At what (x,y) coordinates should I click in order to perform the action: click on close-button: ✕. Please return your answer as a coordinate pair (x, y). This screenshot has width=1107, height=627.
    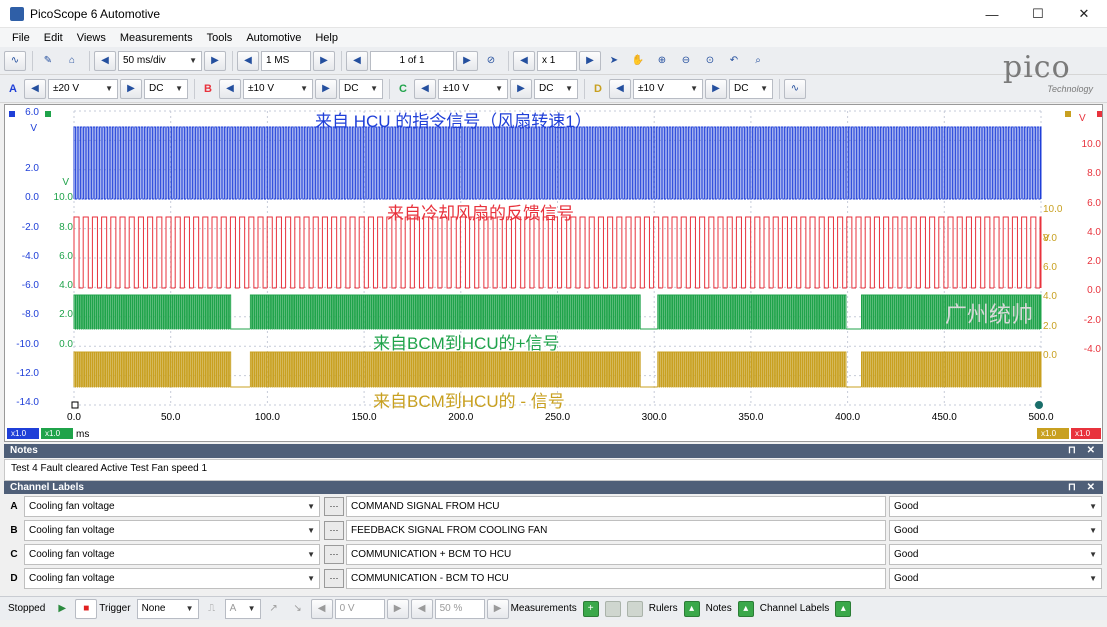
    Looking at the image, I should click on (1084, 14).